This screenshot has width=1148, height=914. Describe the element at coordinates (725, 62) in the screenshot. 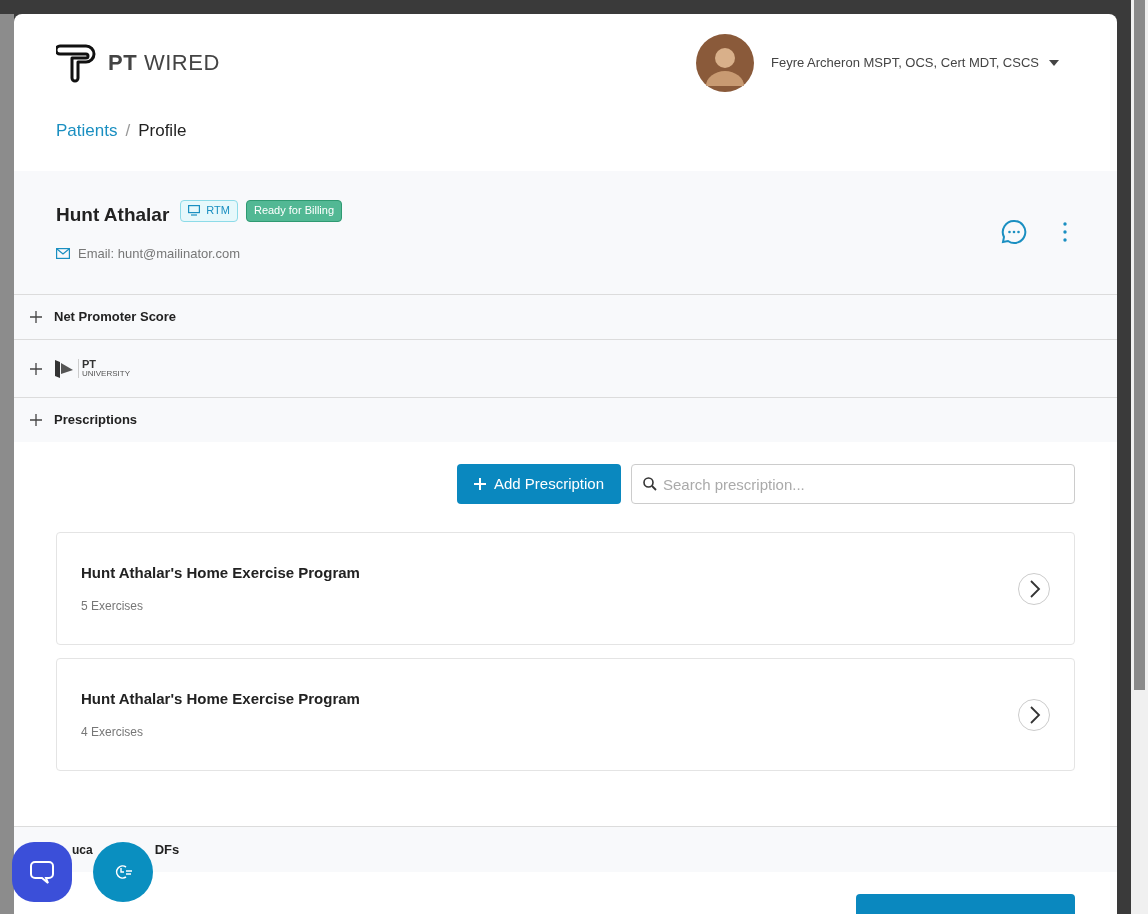

I see `avatar` at that location.